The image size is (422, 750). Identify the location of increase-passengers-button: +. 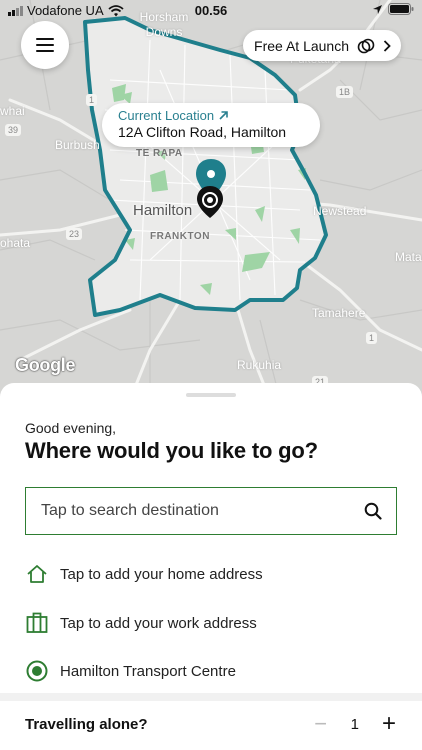
(389, 724).